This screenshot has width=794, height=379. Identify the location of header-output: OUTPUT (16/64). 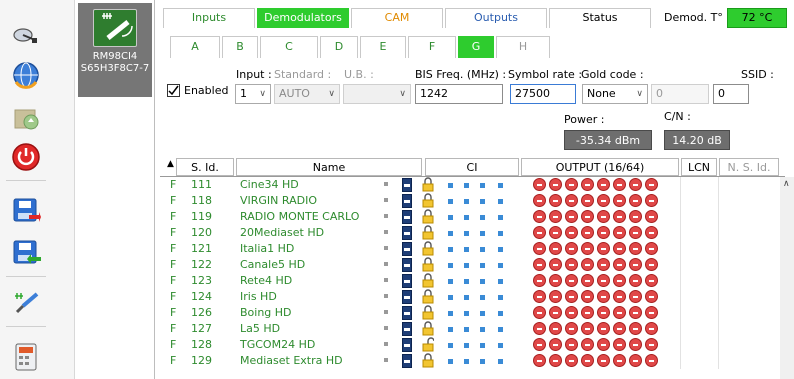
(600, 167).